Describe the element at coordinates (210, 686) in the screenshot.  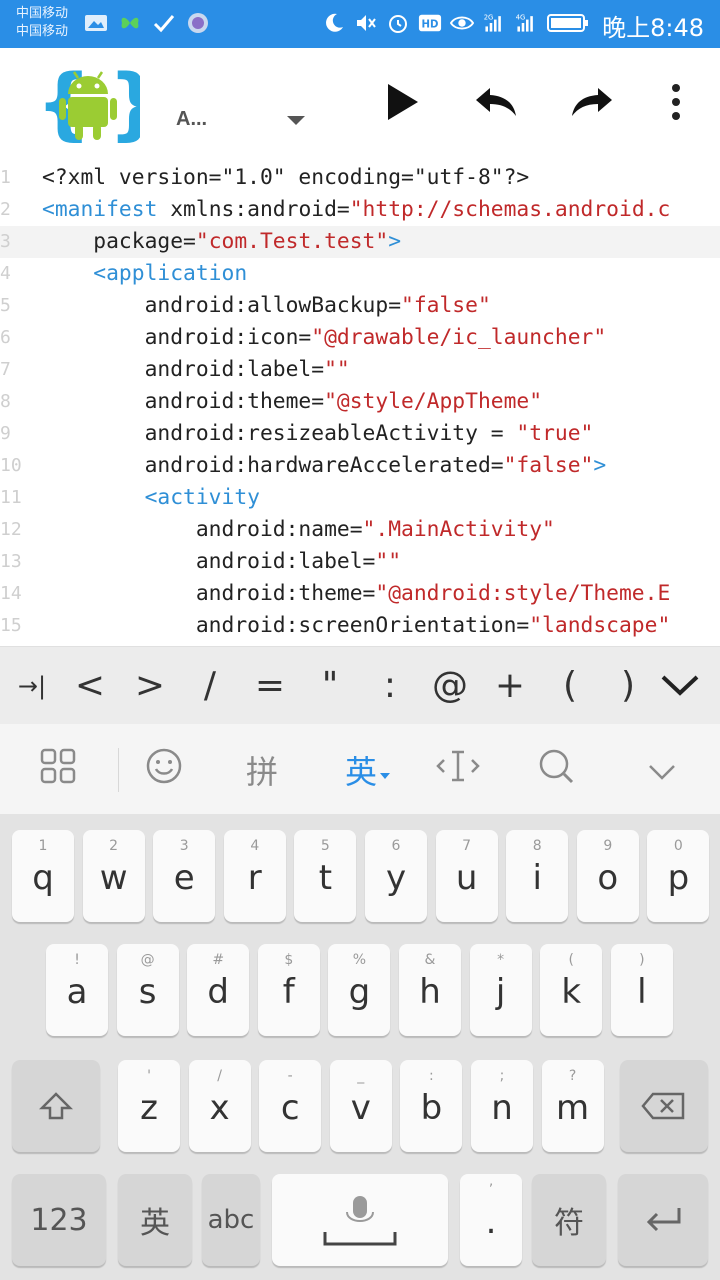
I see `symbol-key: /` at that location.